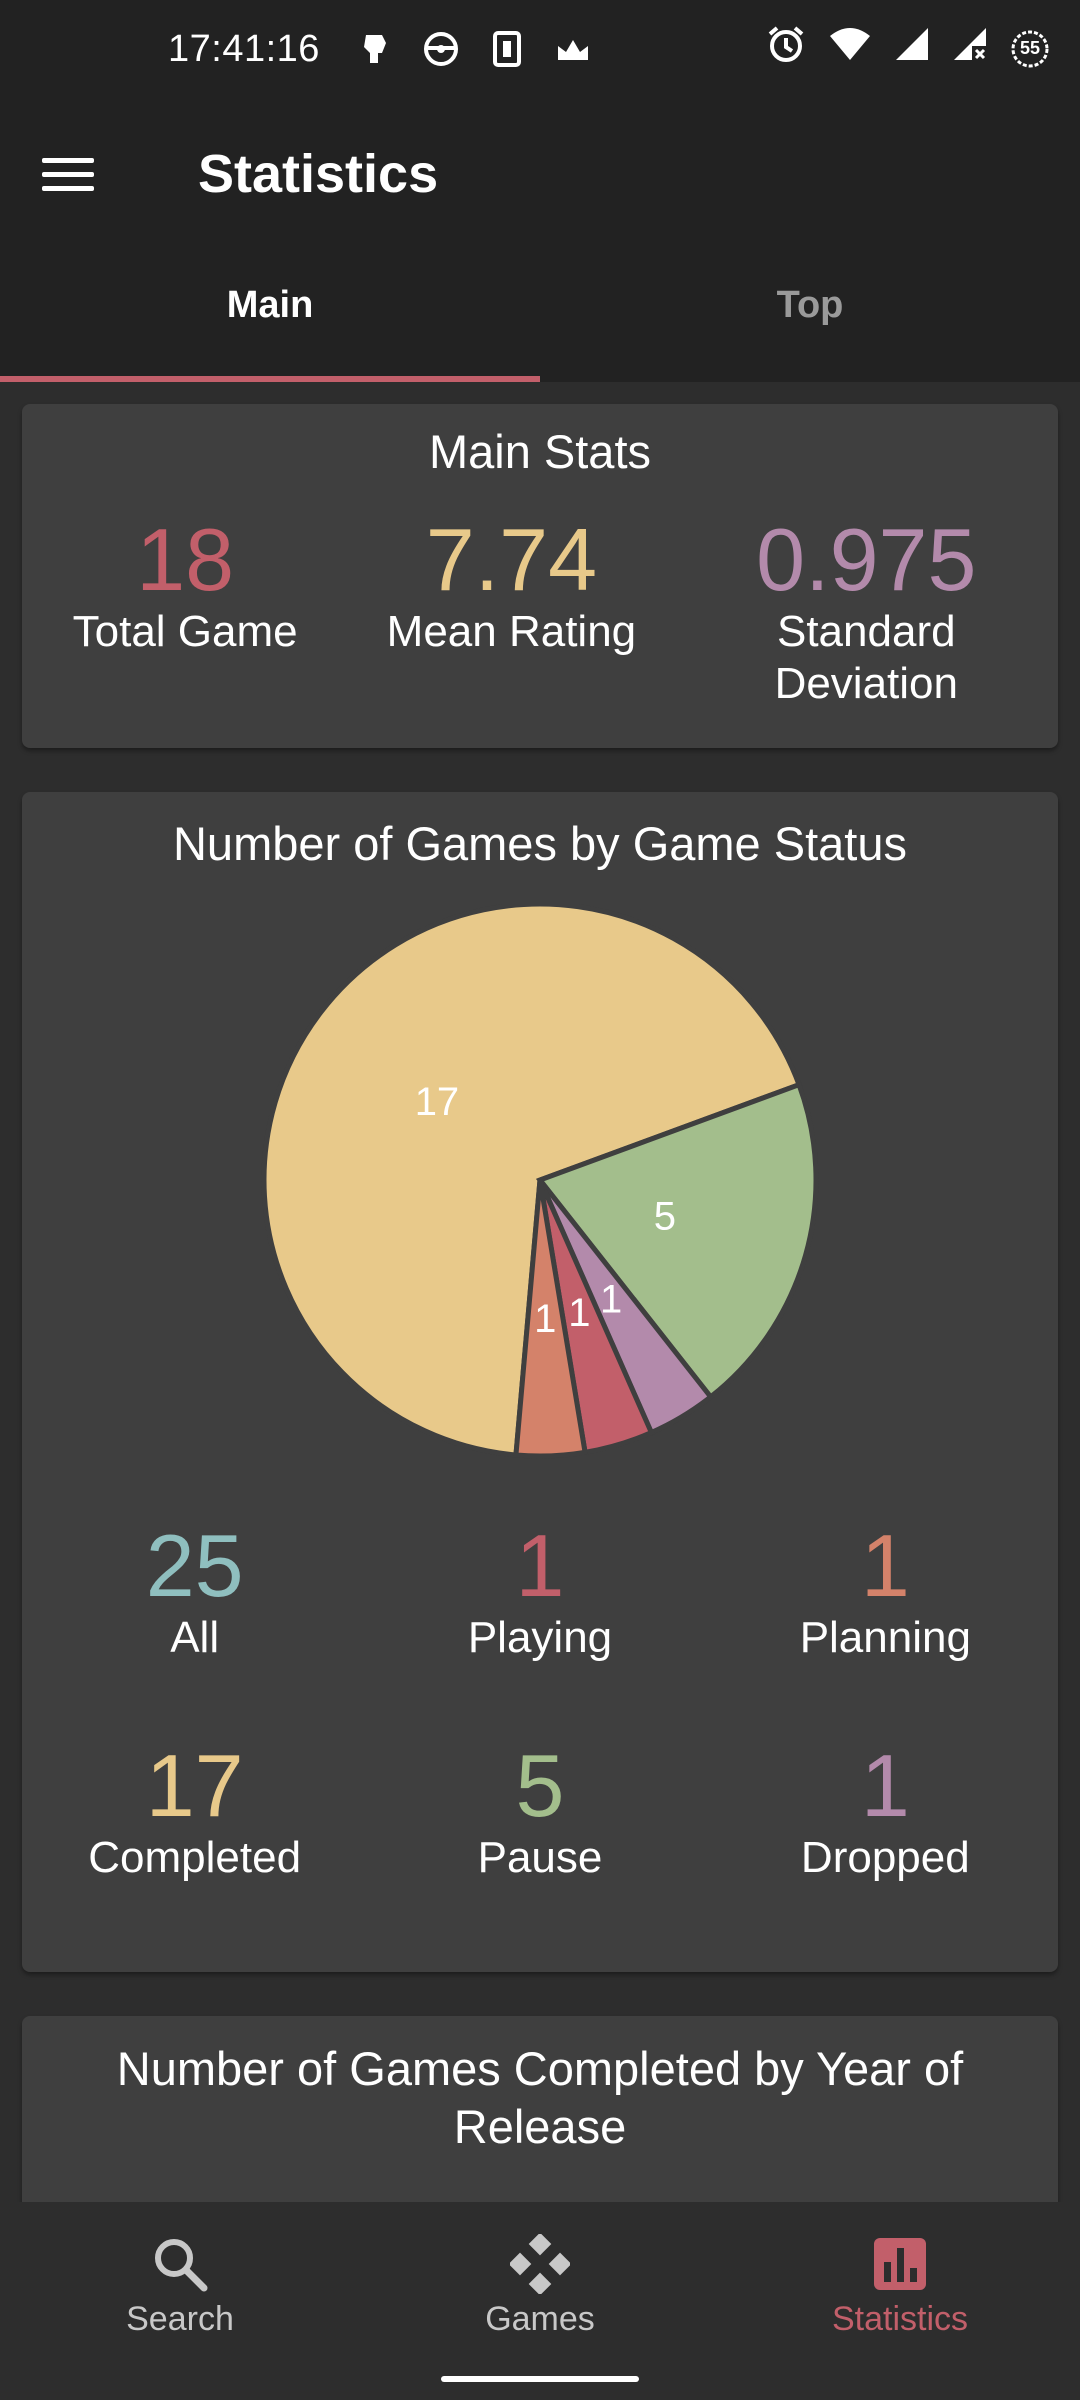 This screenshot has width=1080, height=2400. What do you see at coordinates (180, 2319) in the screenshot?
I see `nav-label: Search` at bounding box center [180, 2319].